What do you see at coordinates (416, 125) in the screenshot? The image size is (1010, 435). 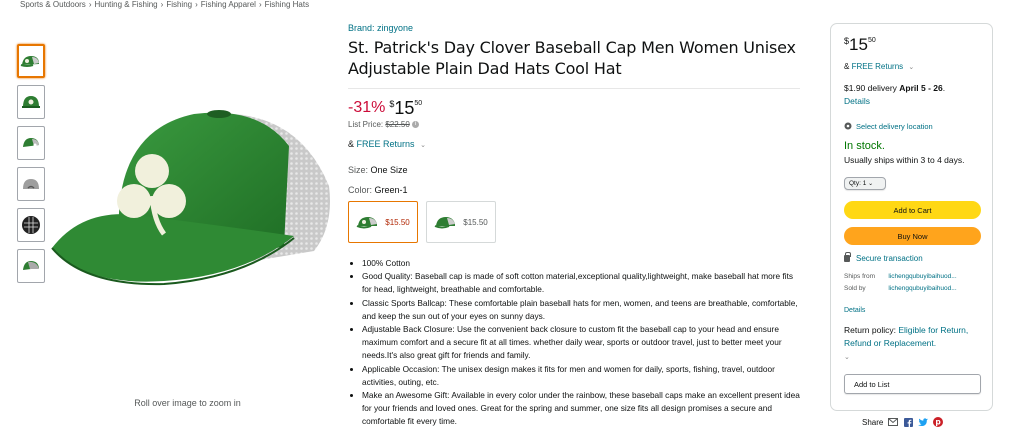 I see `info-icon: i` at bounding box center [416, 125].